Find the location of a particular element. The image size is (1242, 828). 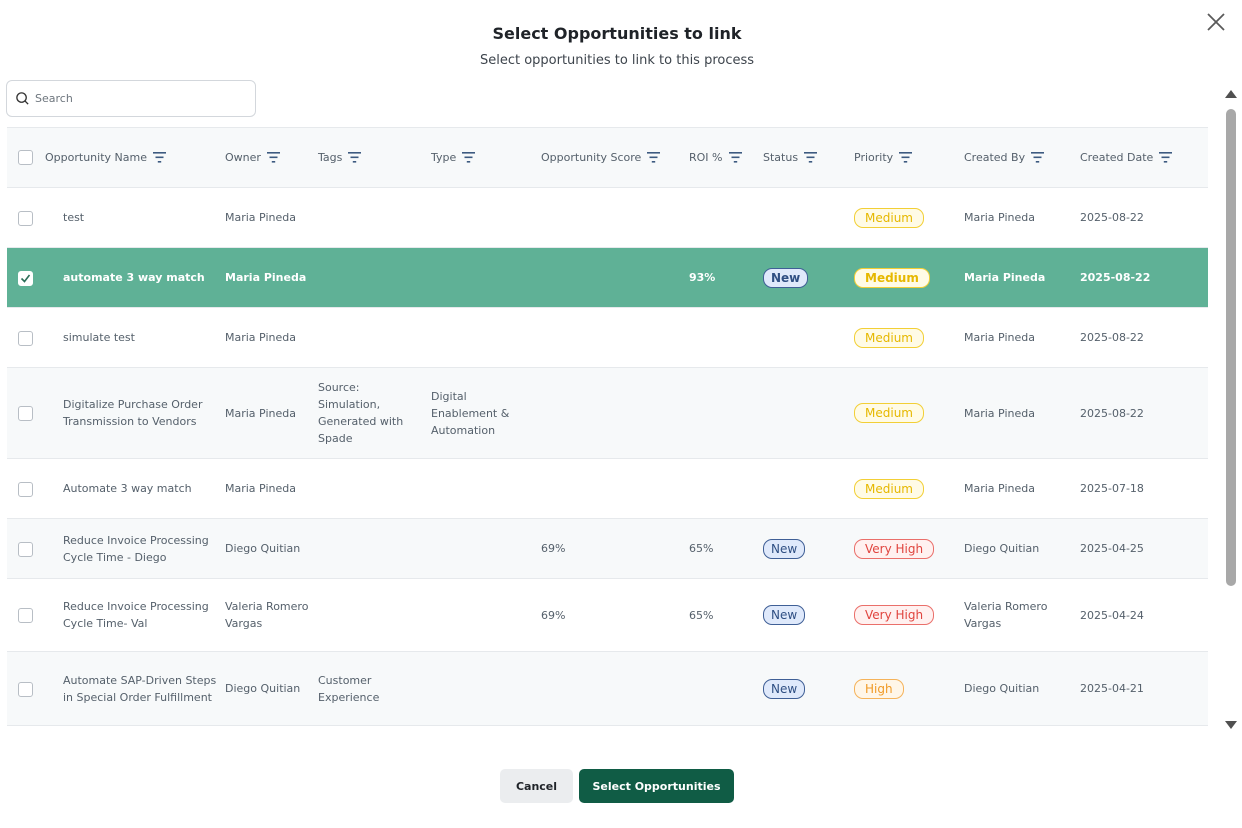

scroll-down-arrow is located at coordinates (1231, 725).